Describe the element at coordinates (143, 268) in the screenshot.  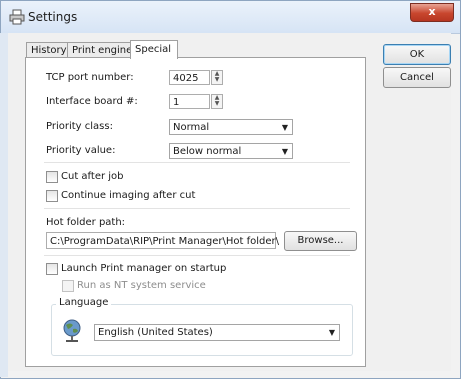
I see `launch-on-startup-label: Launch Print manager on startup` at that location.